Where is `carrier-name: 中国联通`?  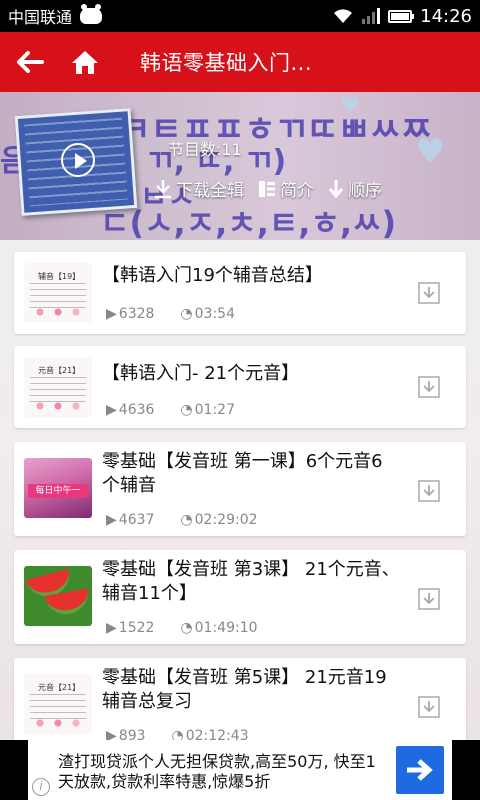
carrier-name: 中国联通 is located at coordinates (40, 17).